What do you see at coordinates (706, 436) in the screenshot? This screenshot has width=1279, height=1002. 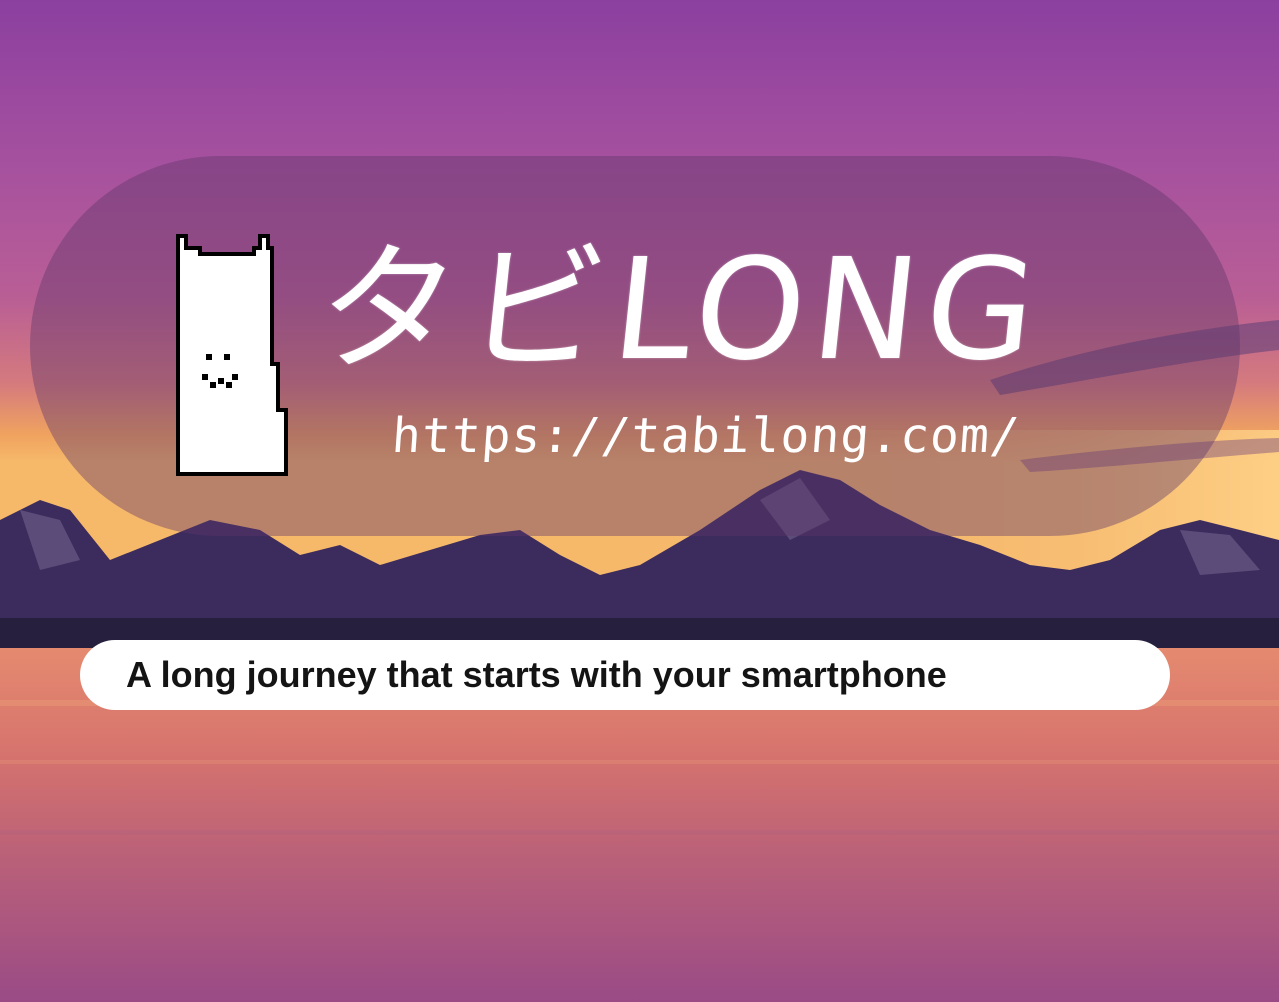 I see `site-url: https://tabilong.com/` at bounding box center [706, 436].